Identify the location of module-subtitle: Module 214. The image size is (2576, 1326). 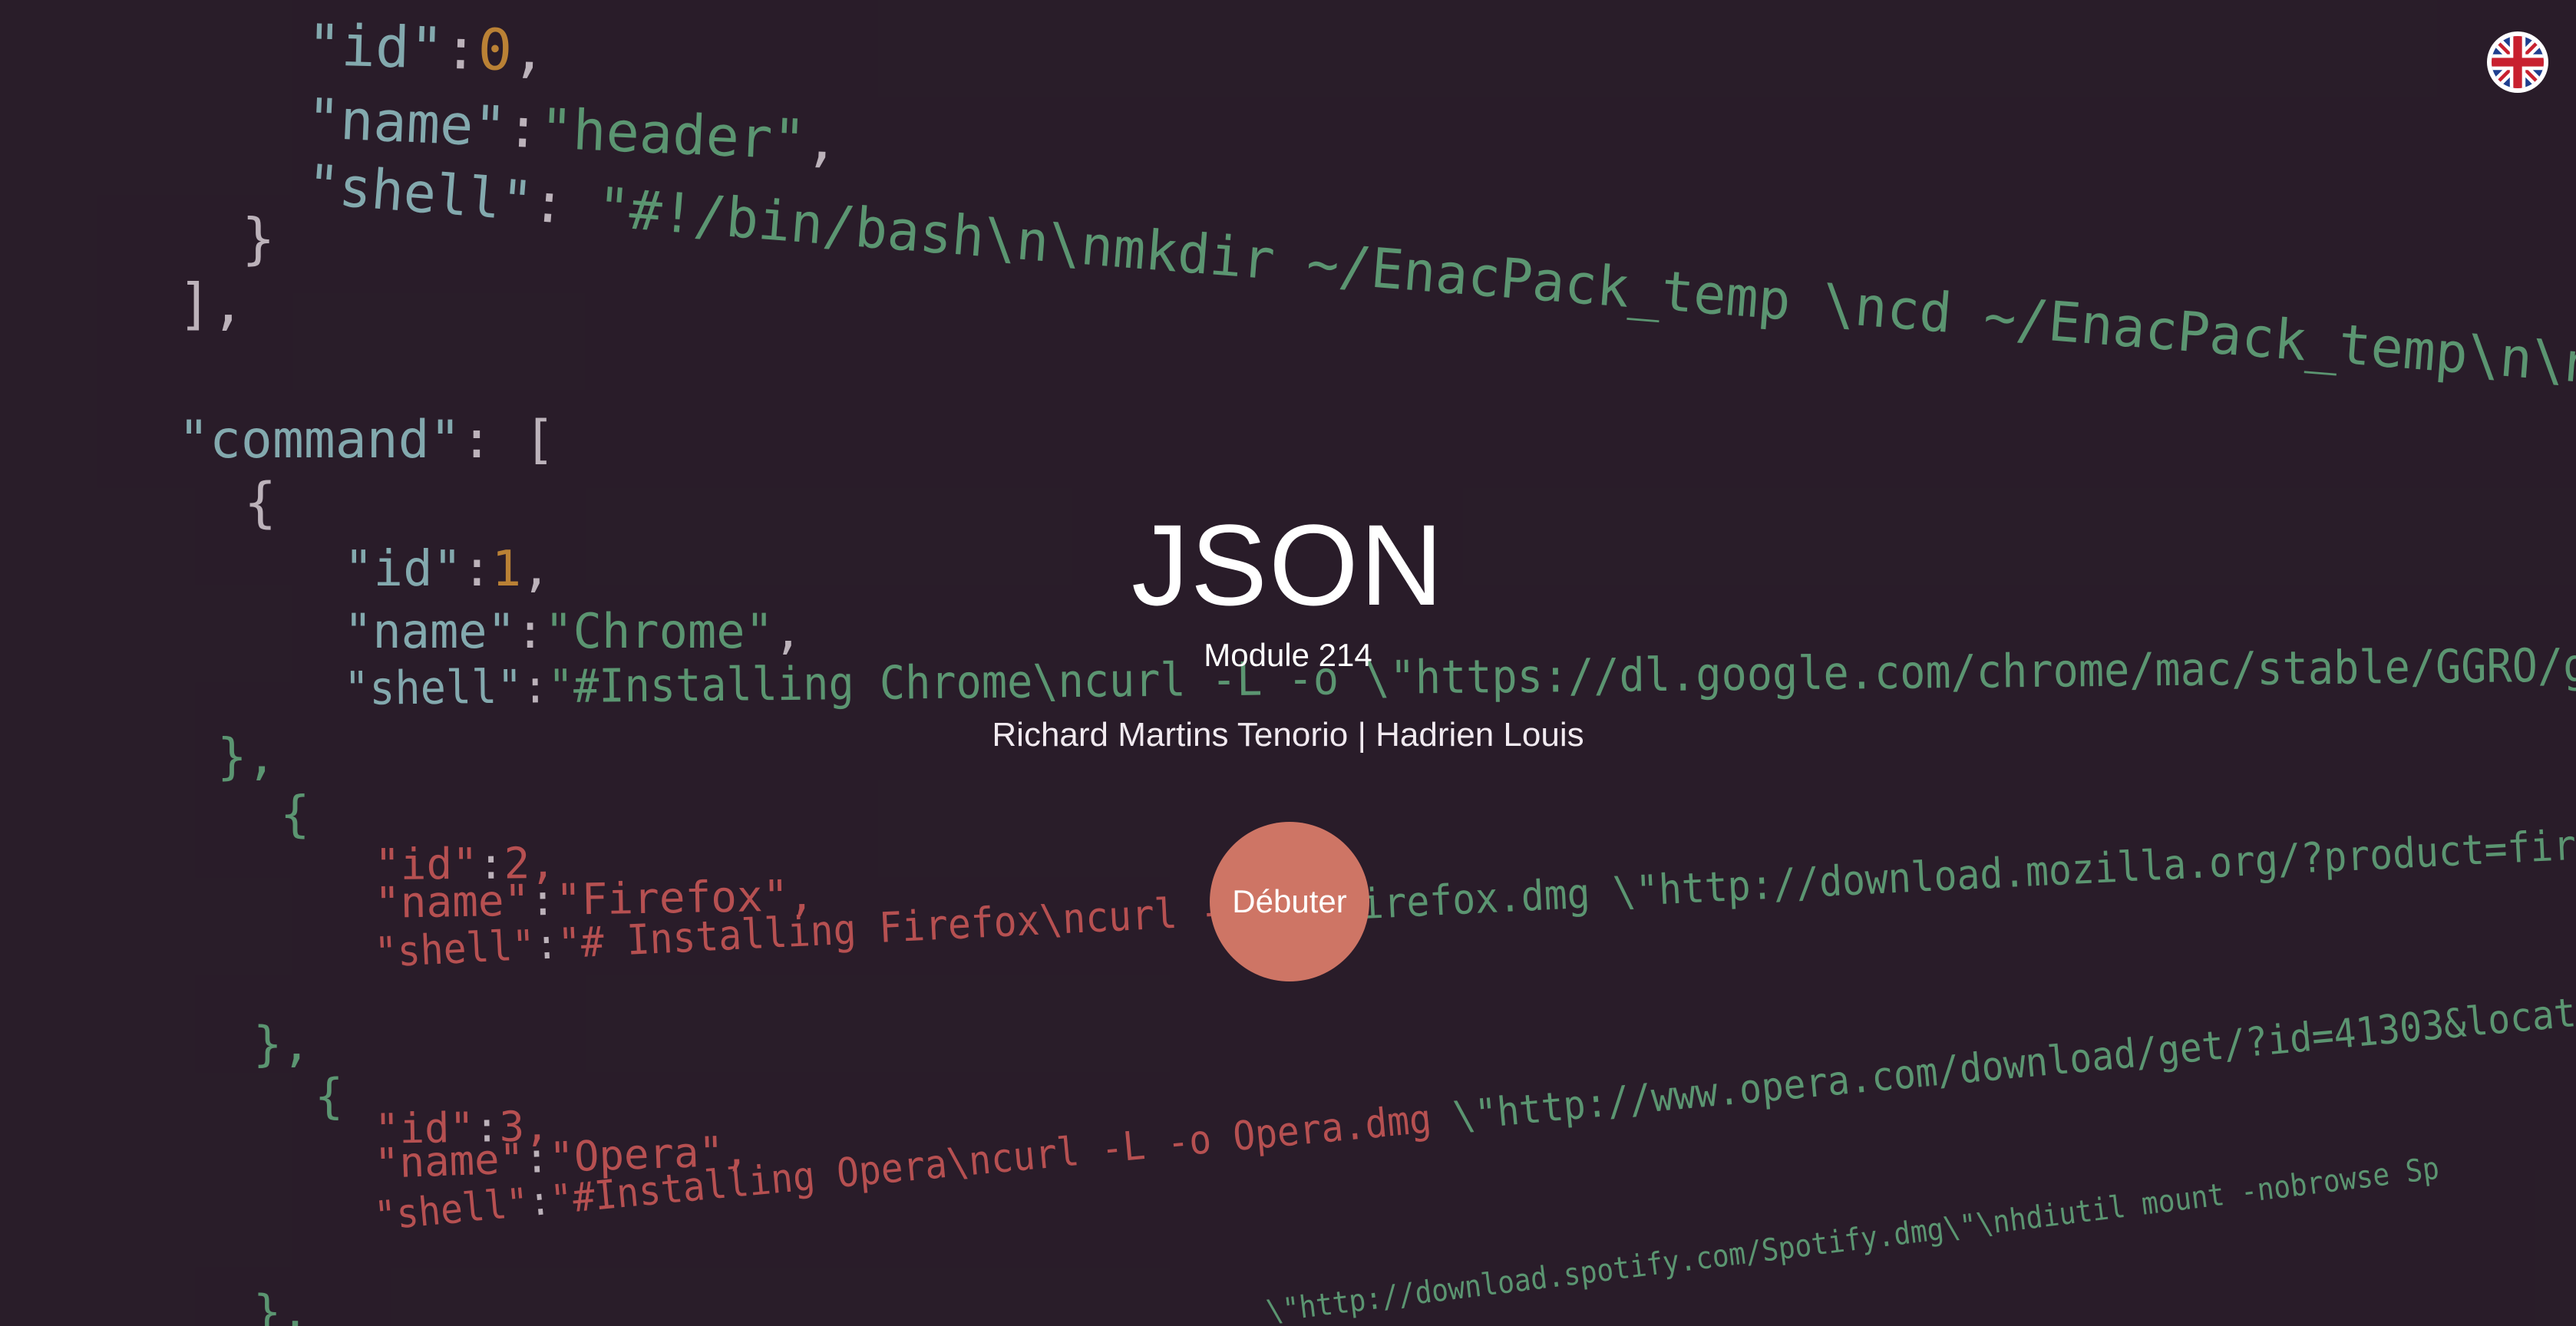
(1288, 655).